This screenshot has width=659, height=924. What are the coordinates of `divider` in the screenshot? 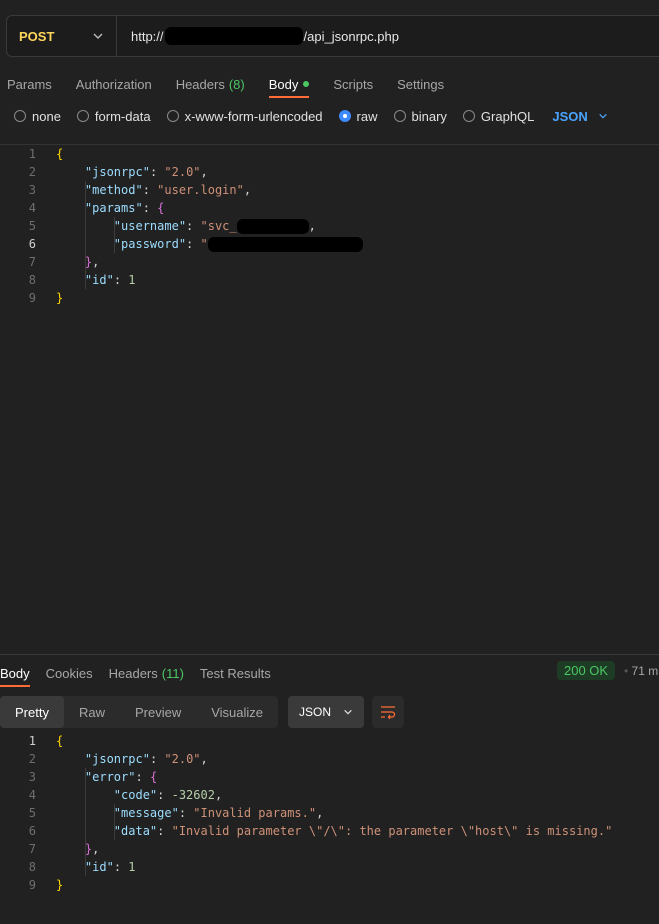 It's located at (329, 654).